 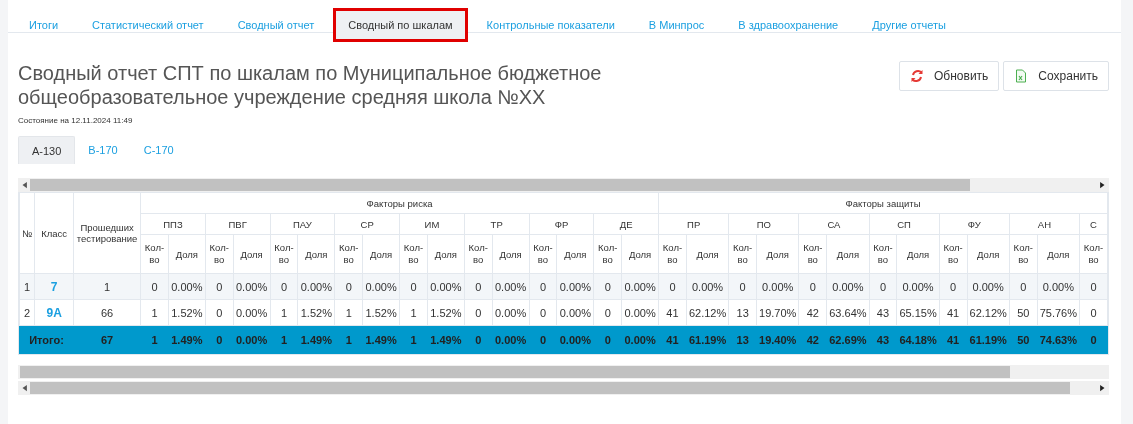 I want to click on column-header: СР, so click(x=367, y=224).